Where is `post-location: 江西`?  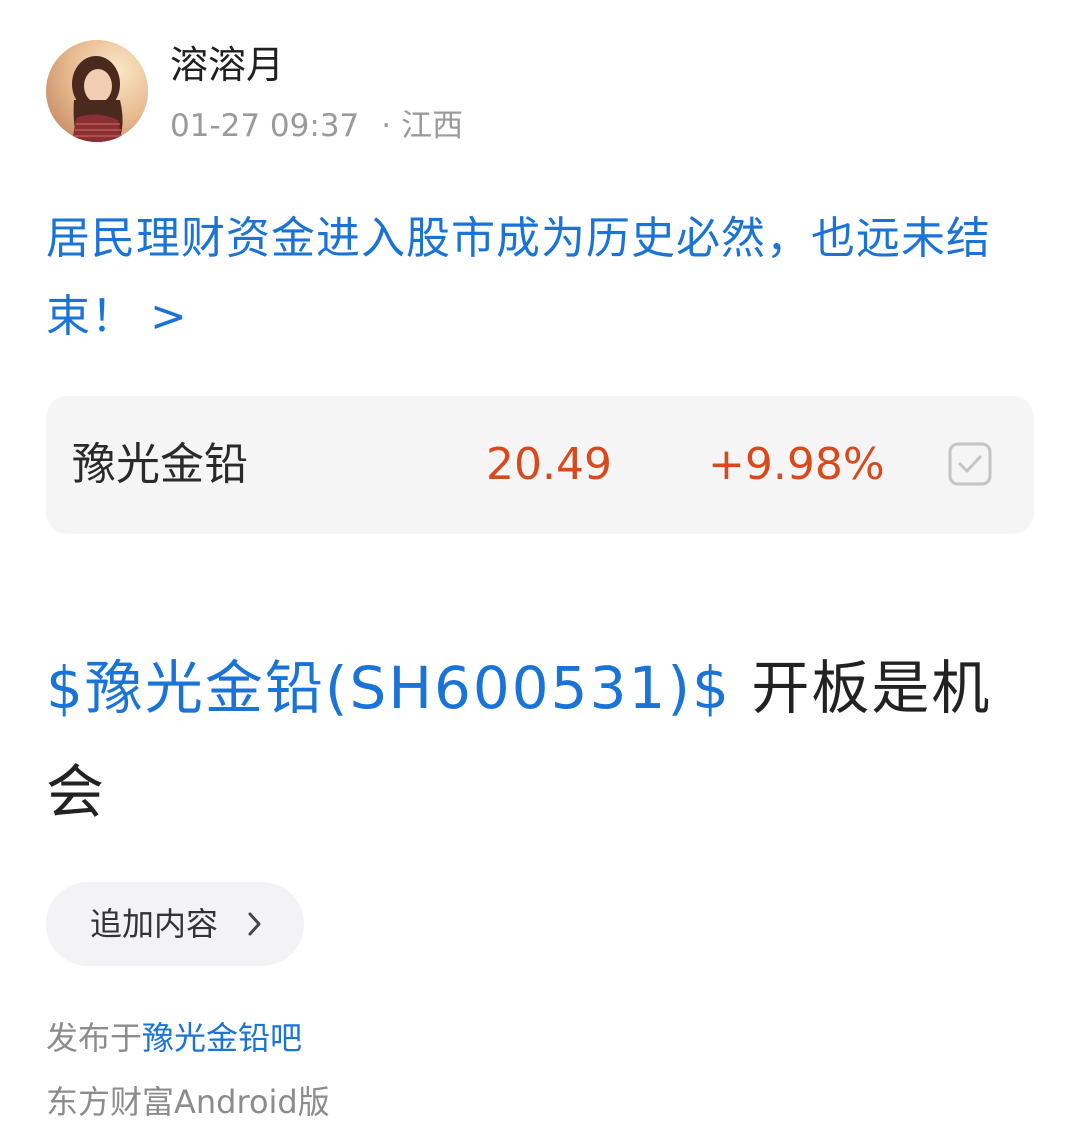 post-location: 江西 is located at coordinates (432, 126).